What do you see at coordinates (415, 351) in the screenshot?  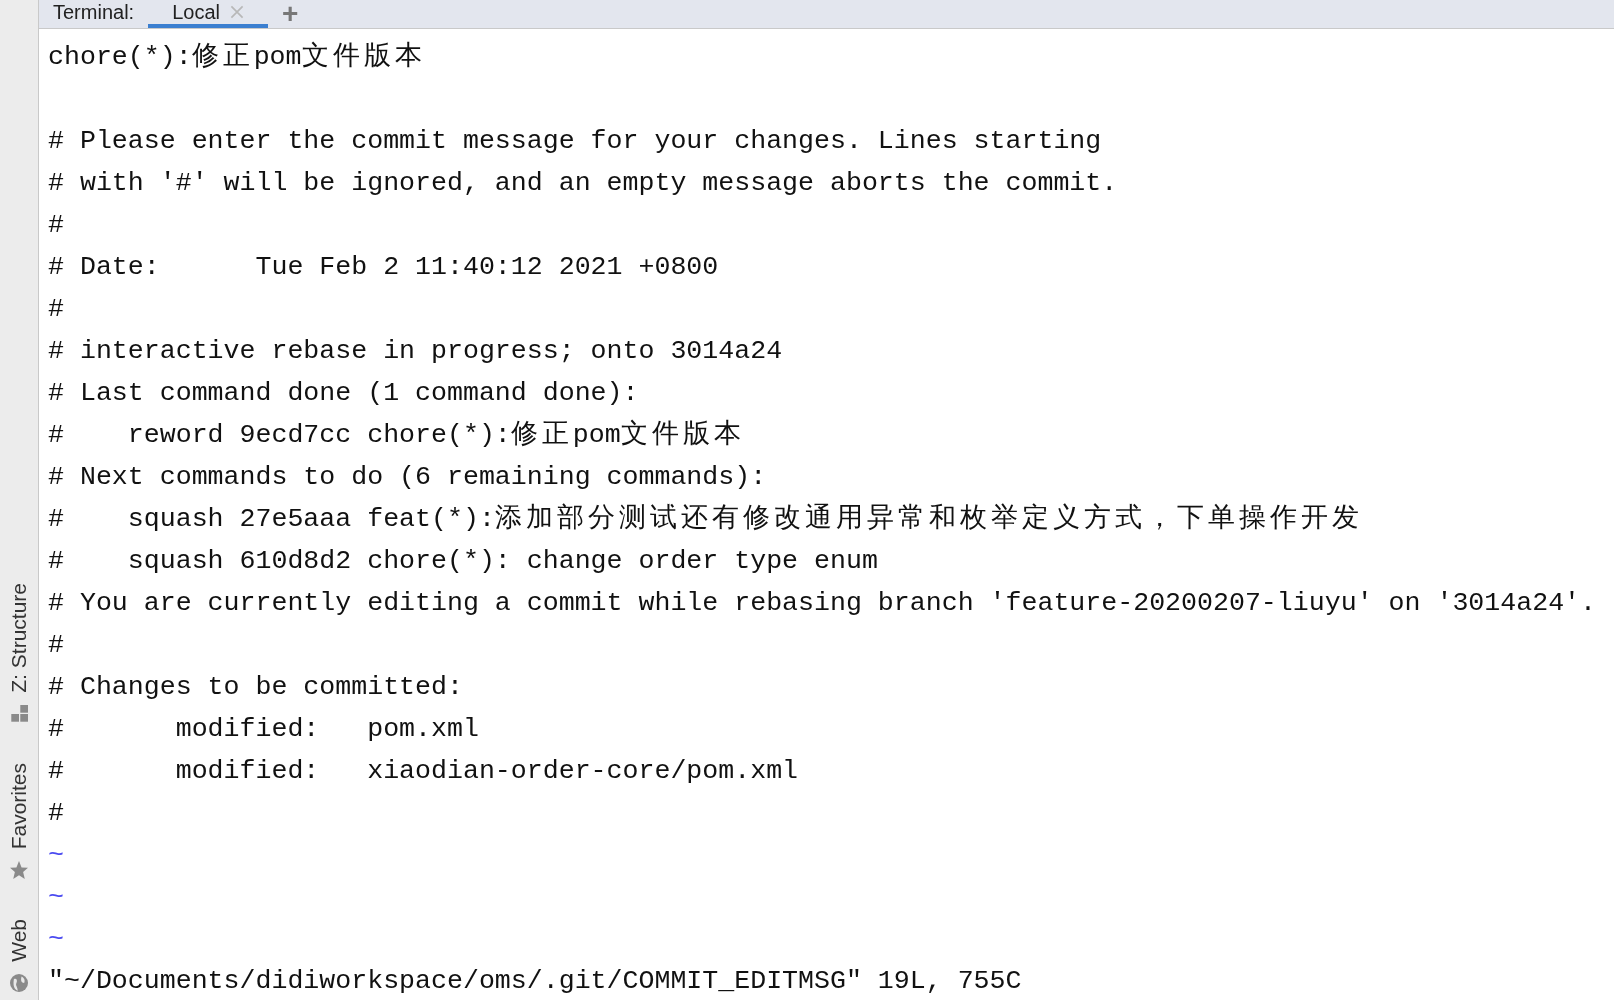 I see `terminal-line: # interactive rebase in progress; onto 3014a24` at bounding box center [415, 351].